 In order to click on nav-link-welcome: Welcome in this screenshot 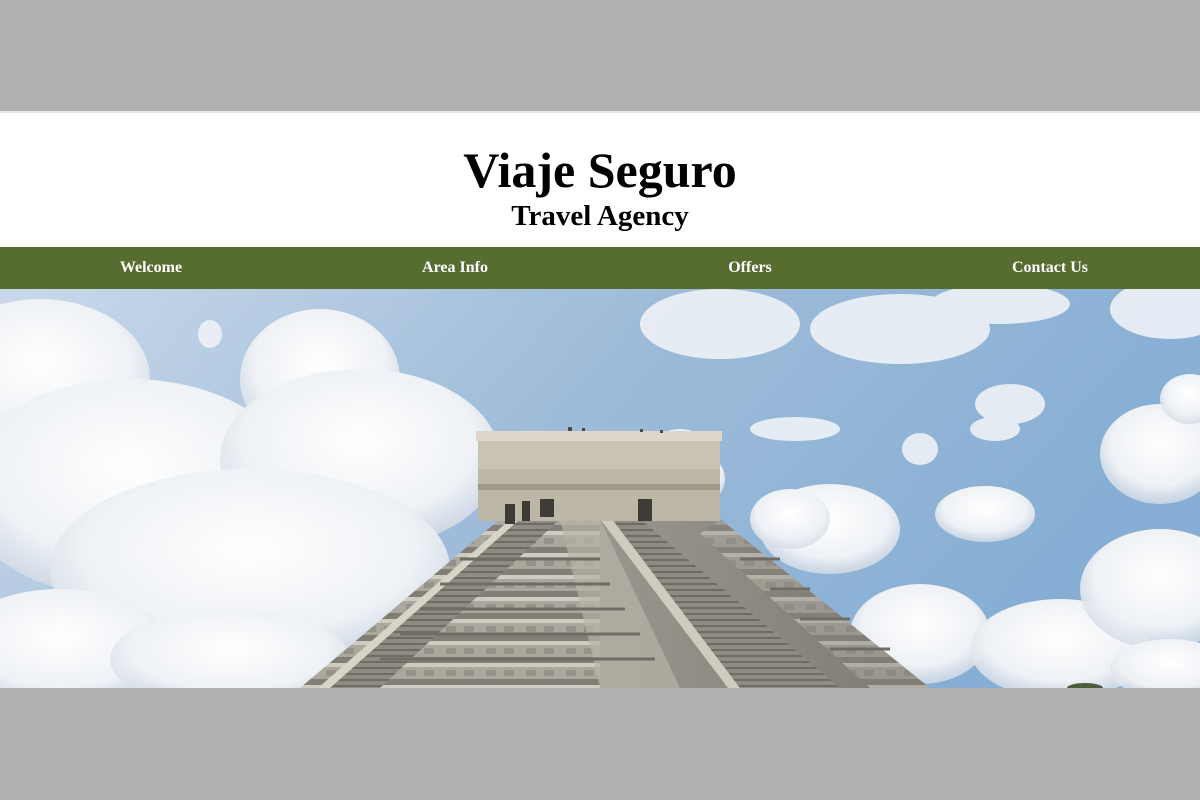, I will do `click(151, 268)`.